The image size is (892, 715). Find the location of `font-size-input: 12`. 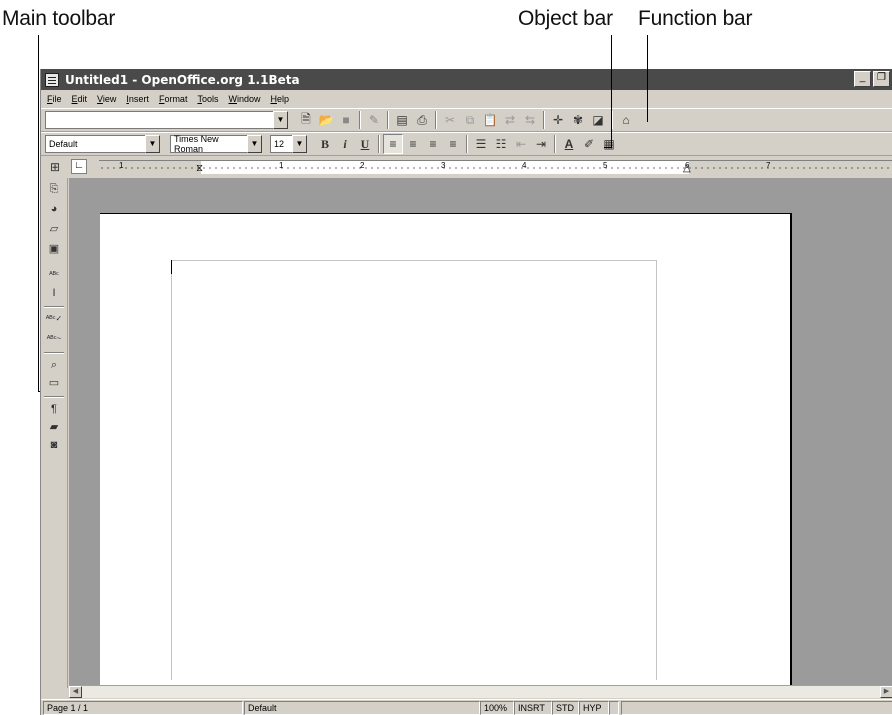

font-size-input: 12 is located at coordinates (281, 144).